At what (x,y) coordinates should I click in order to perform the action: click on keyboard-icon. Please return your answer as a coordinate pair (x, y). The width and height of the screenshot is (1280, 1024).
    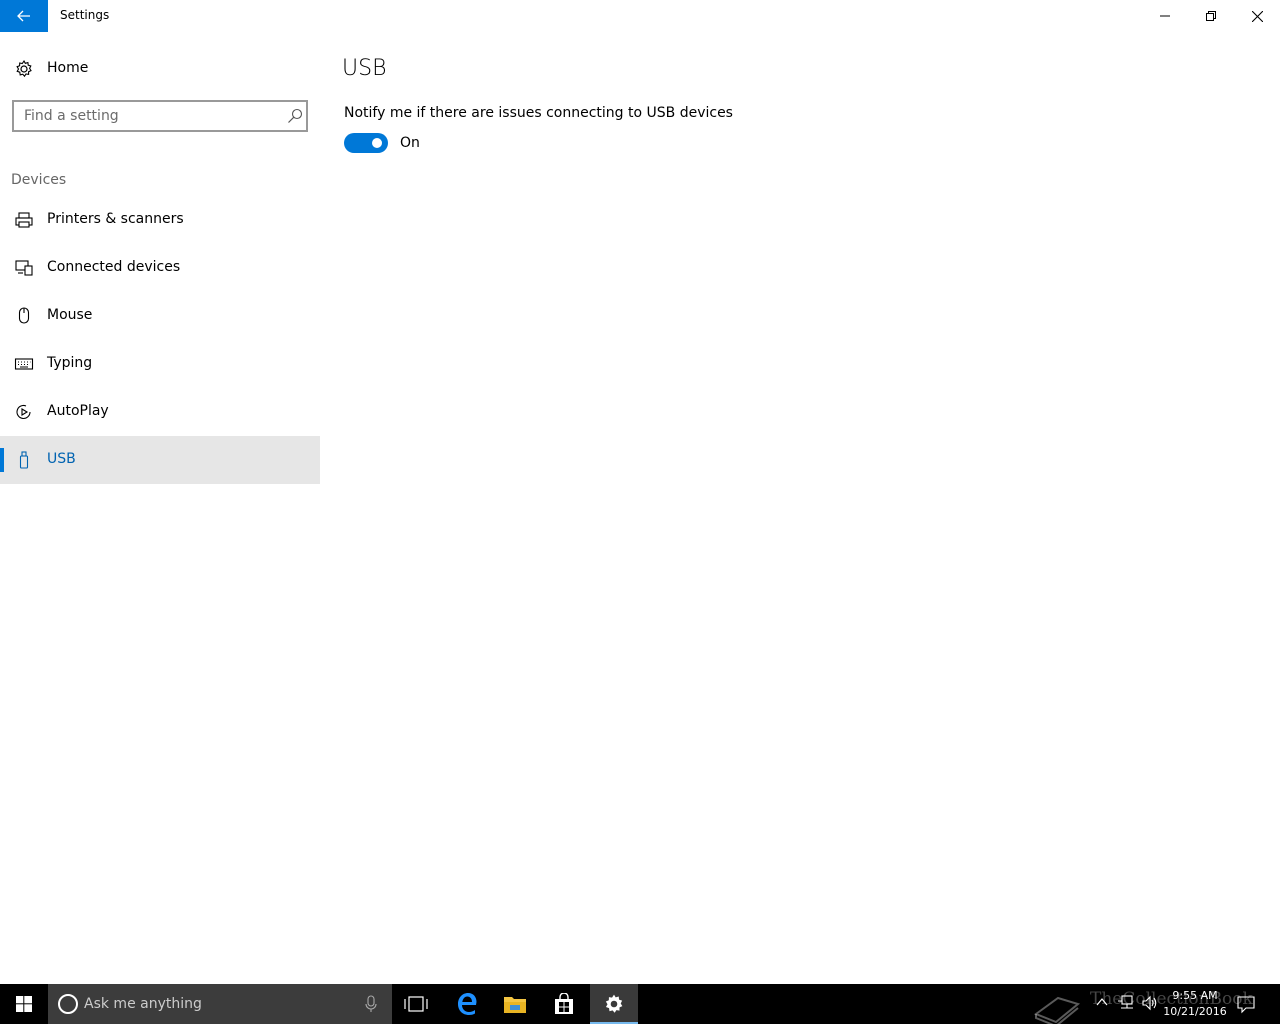
    Looking at the image, I should click on (24, 364).